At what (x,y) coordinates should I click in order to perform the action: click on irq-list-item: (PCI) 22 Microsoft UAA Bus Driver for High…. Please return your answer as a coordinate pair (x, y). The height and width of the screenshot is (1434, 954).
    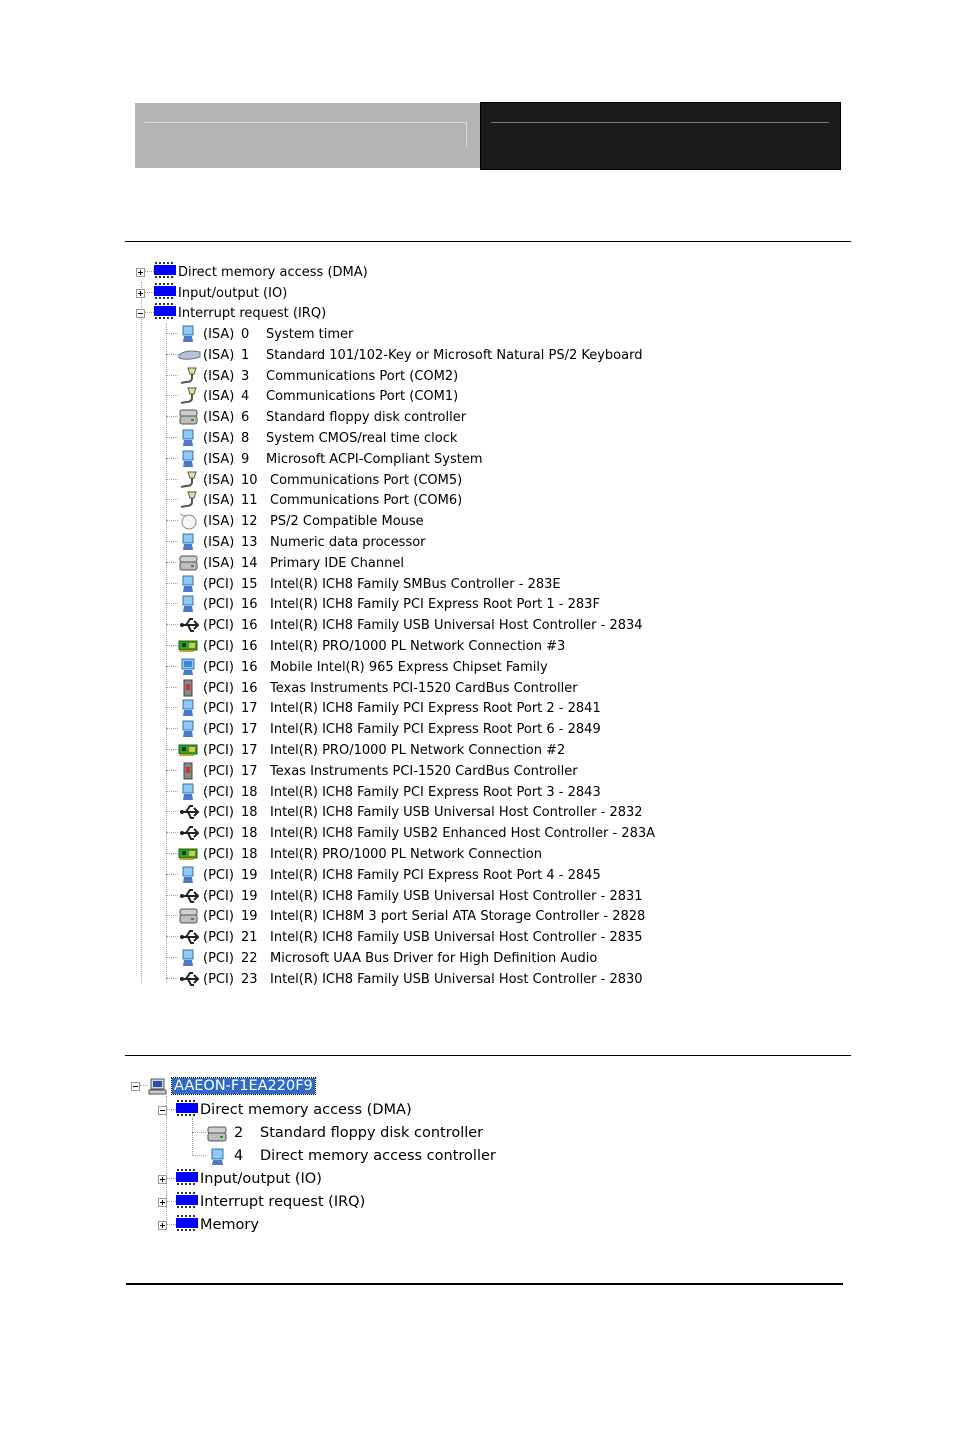
    Looking at the image, I should click on (381, 958).